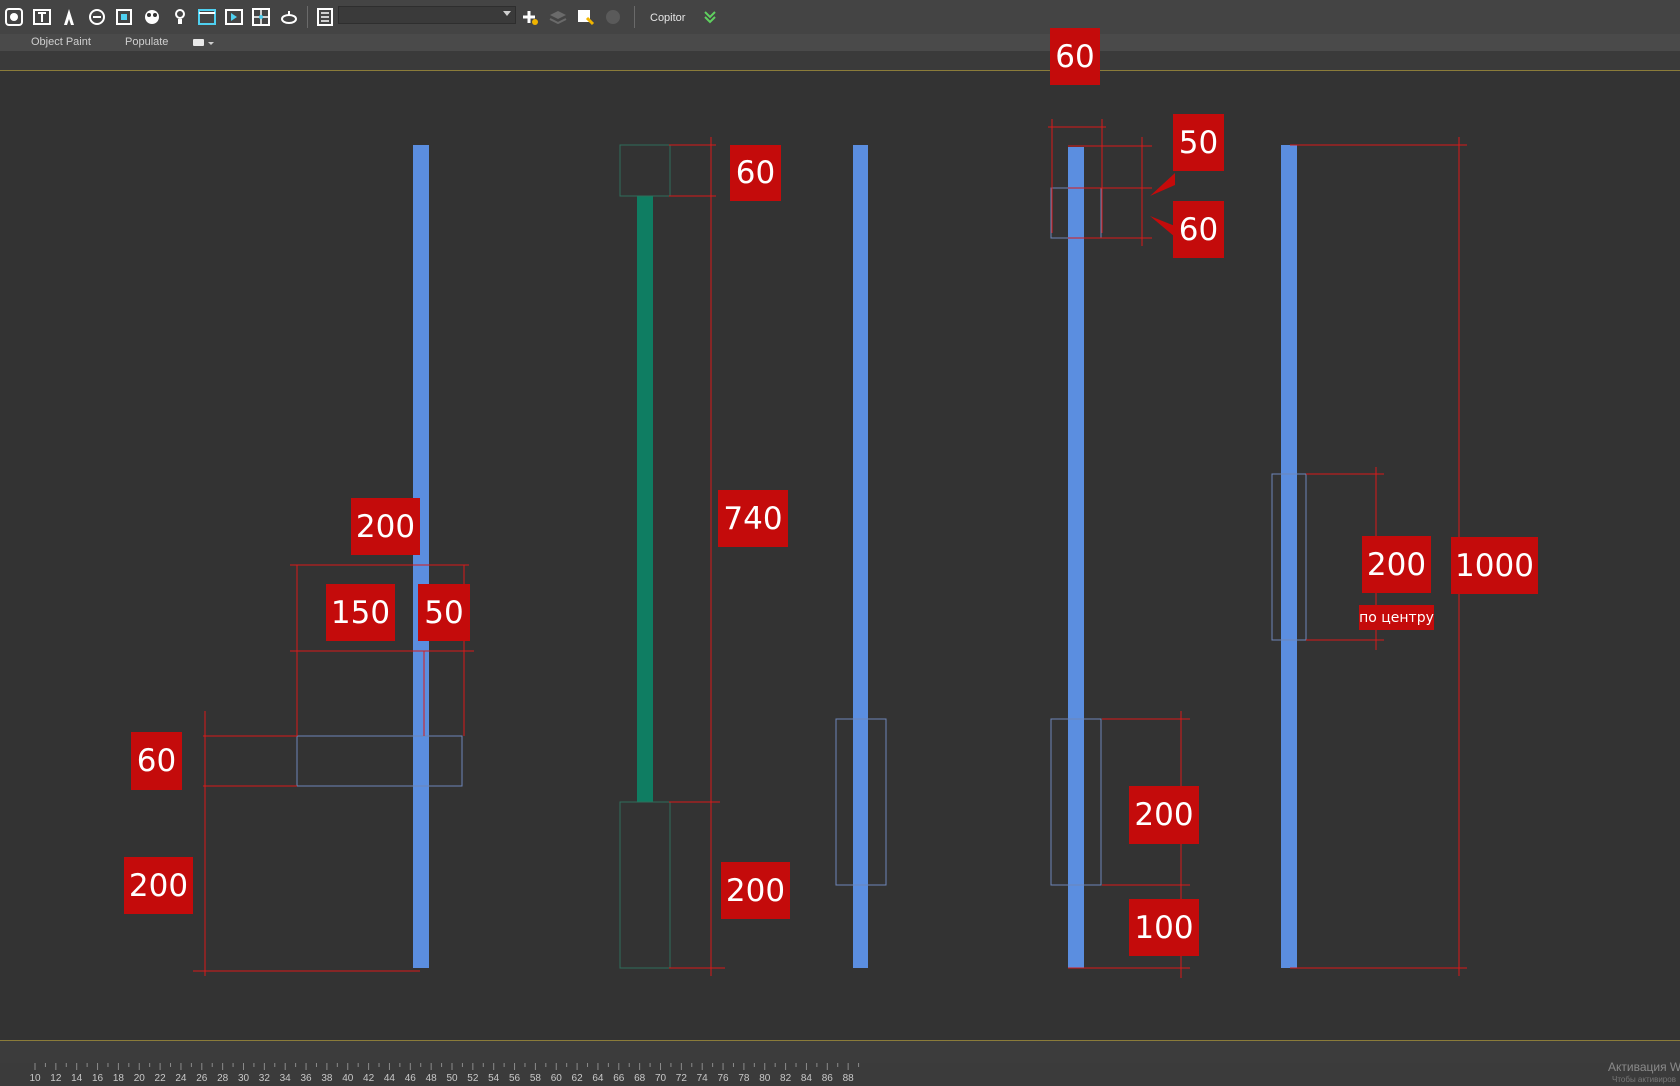 Image resolution: width=1680 pixels, height=1086 pixels. Describe the element at coordinates (753, 518) in the screenshot. I see `dim-label: 740` at that location.